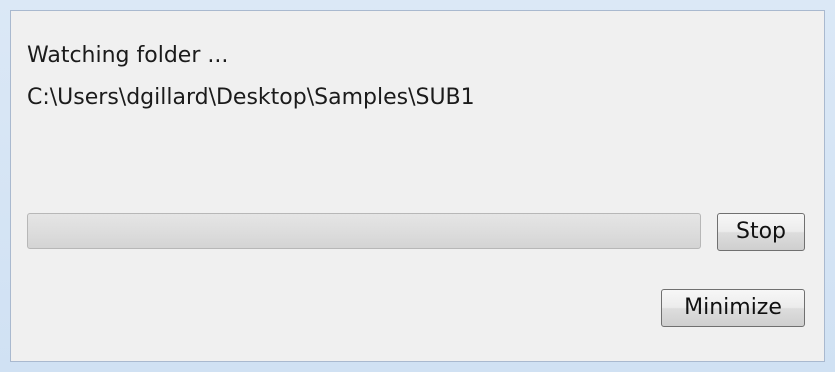 The image size is (835, 372). I want to click on stop-button: Stop, so click(761, 232).